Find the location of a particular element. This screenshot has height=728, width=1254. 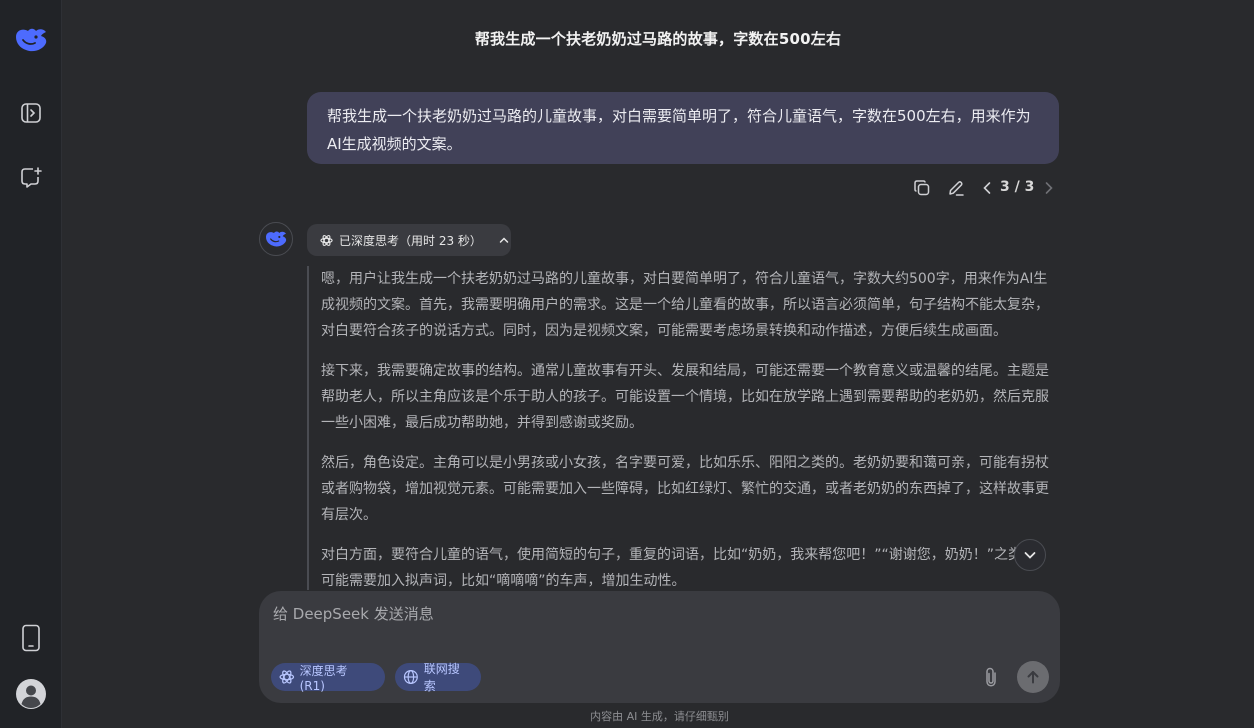

deep-think-label: 已深度思考（用时 23 秒） is located at coordinates (410, 240).